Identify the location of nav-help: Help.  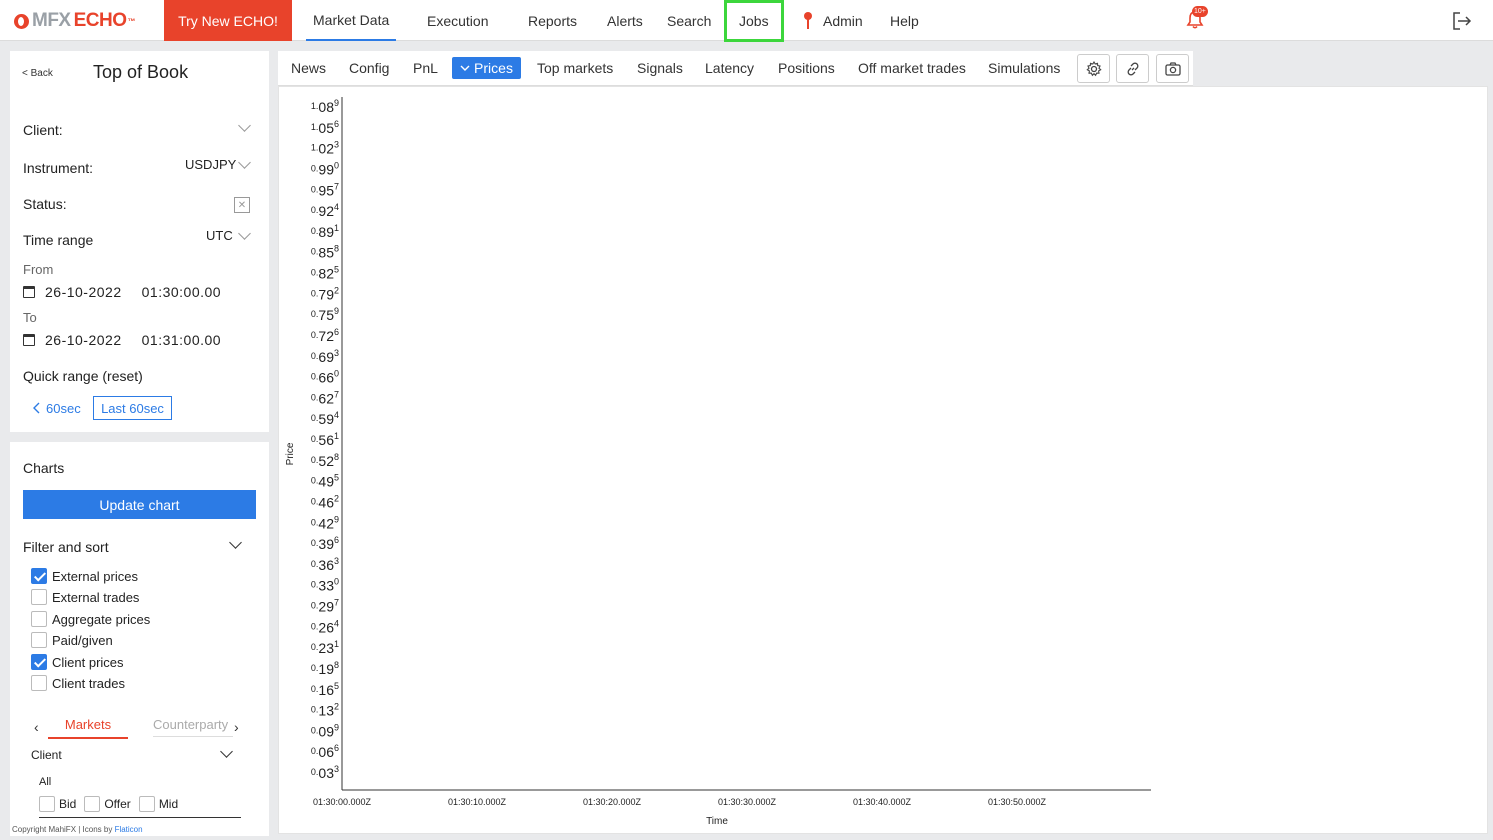
(904, 20).